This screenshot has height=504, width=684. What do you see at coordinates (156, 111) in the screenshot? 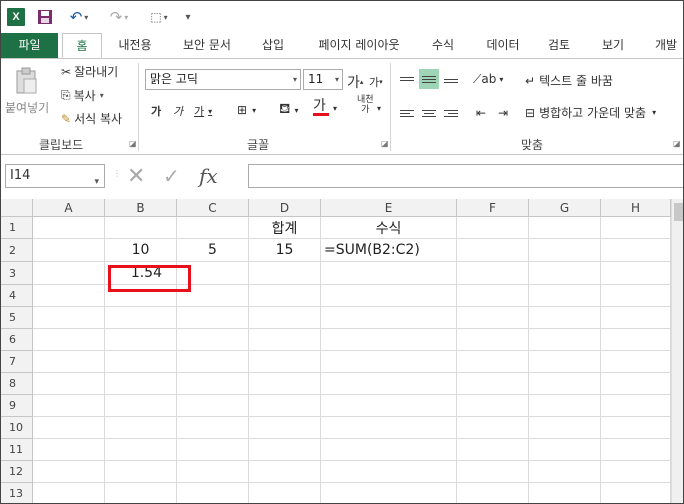
I see `bold-button: 가` at bounding box center [156, 111].